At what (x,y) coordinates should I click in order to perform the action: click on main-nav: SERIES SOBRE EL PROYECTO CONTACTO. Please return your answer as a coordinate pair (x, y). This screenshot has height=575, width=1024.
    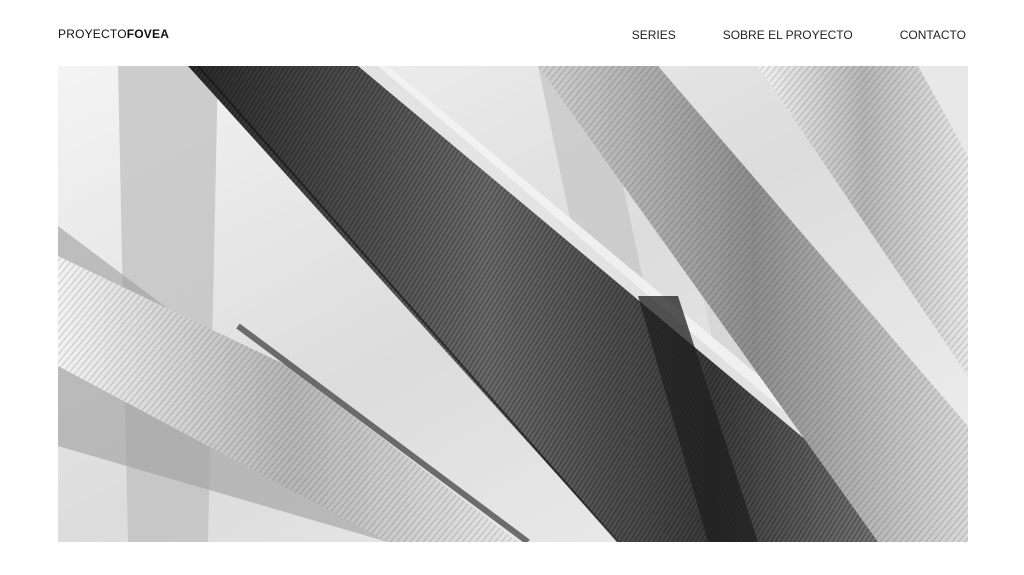
    Looking at the image, I should click on (799, 35).